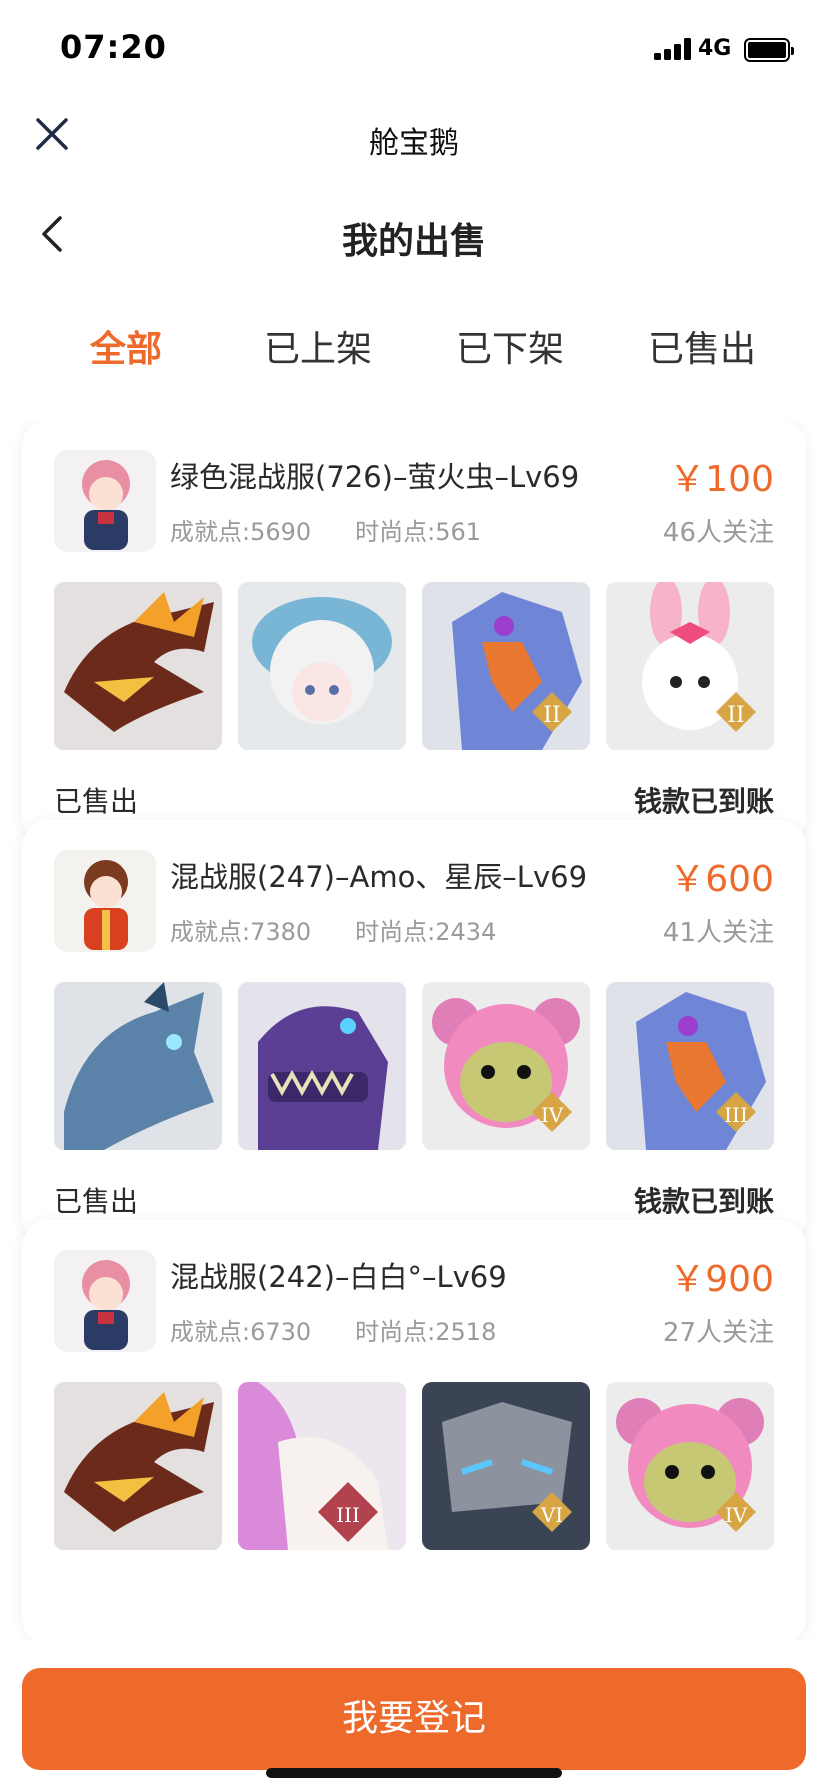 Image resolution: width=828 pixels, height=1792 pixels. What do you see at coordinates (241, 1332) in the screenshot?
I see `achievement-points: 成就点:6730` at bounding box center [241, 1332].